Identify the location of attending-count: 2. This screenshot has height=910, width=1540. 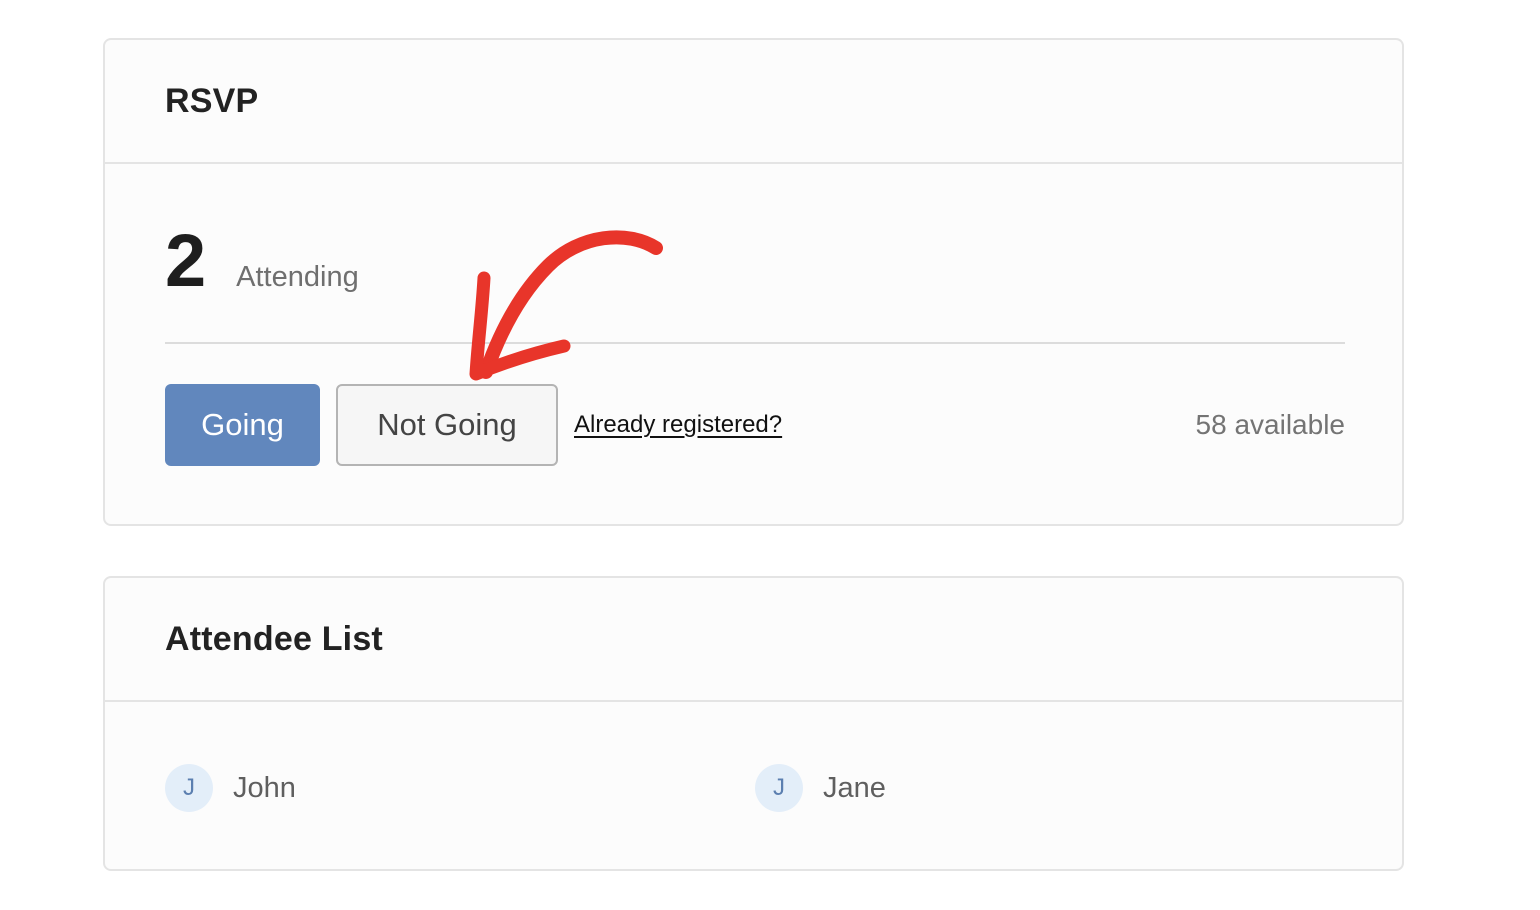
(186, 260).